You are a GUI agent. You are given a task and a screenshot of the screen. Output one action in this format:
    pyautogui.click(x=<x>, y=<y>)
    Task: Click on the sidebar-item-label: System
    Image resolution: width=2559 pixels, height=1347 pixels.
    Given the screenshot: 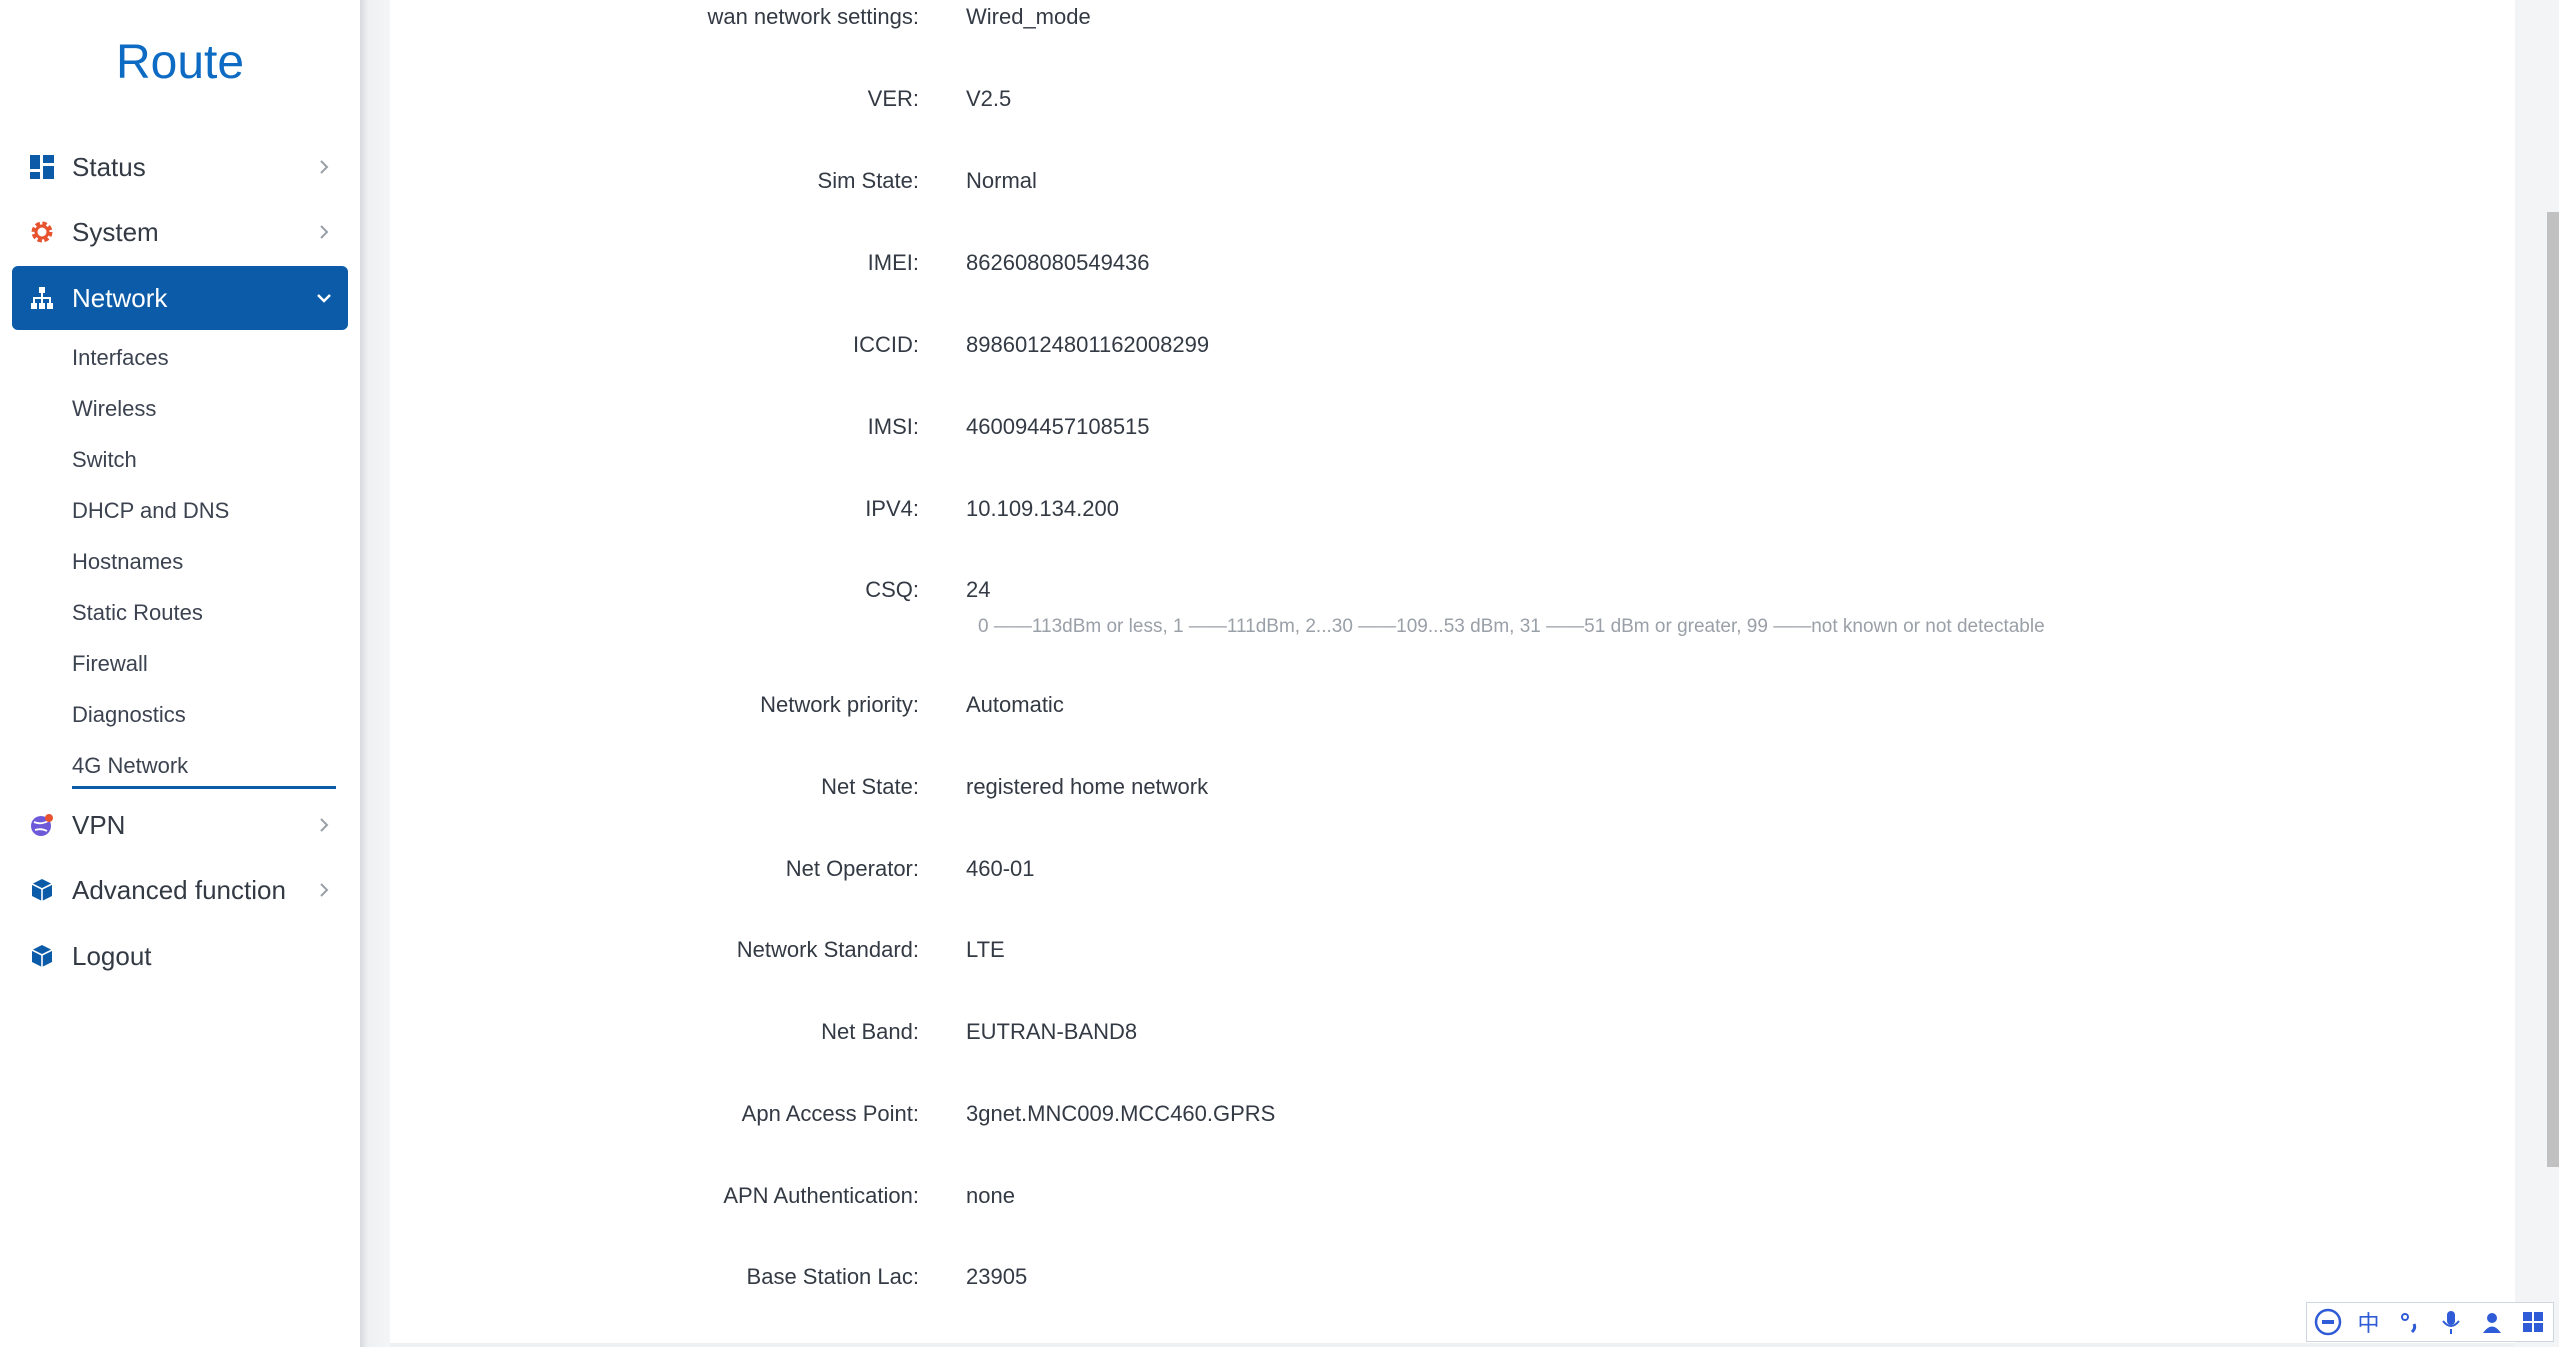 What is the action you would take?
    pyautogui.click(x=115, y=231)
    